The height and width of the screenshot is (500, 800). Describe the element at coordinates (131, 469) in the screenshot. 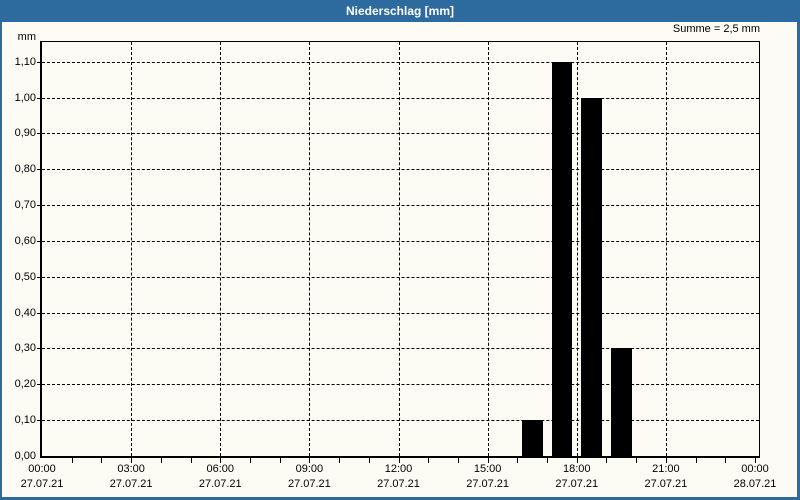

I see `x-axis-time-label: 03:00` at that location.